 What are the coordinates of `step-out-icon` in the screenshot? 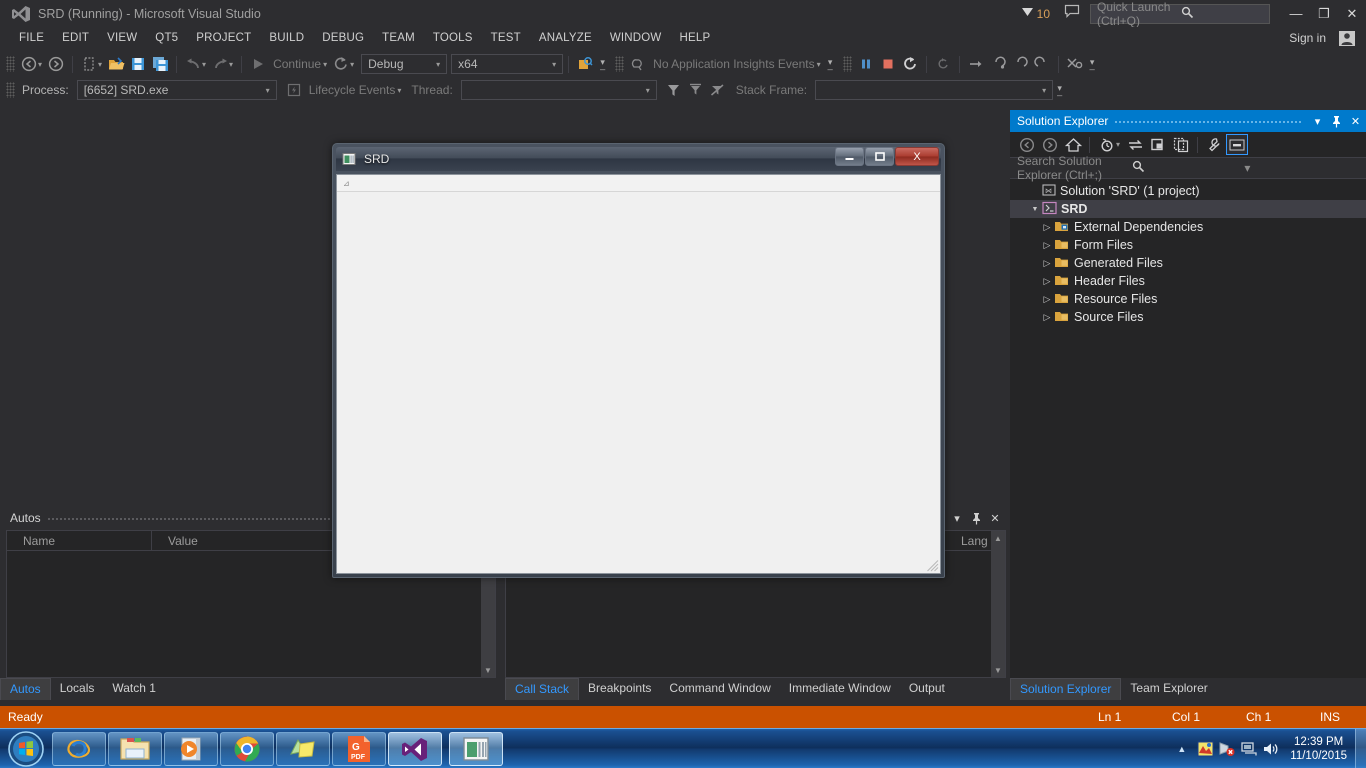 It's located at (1020, 64).